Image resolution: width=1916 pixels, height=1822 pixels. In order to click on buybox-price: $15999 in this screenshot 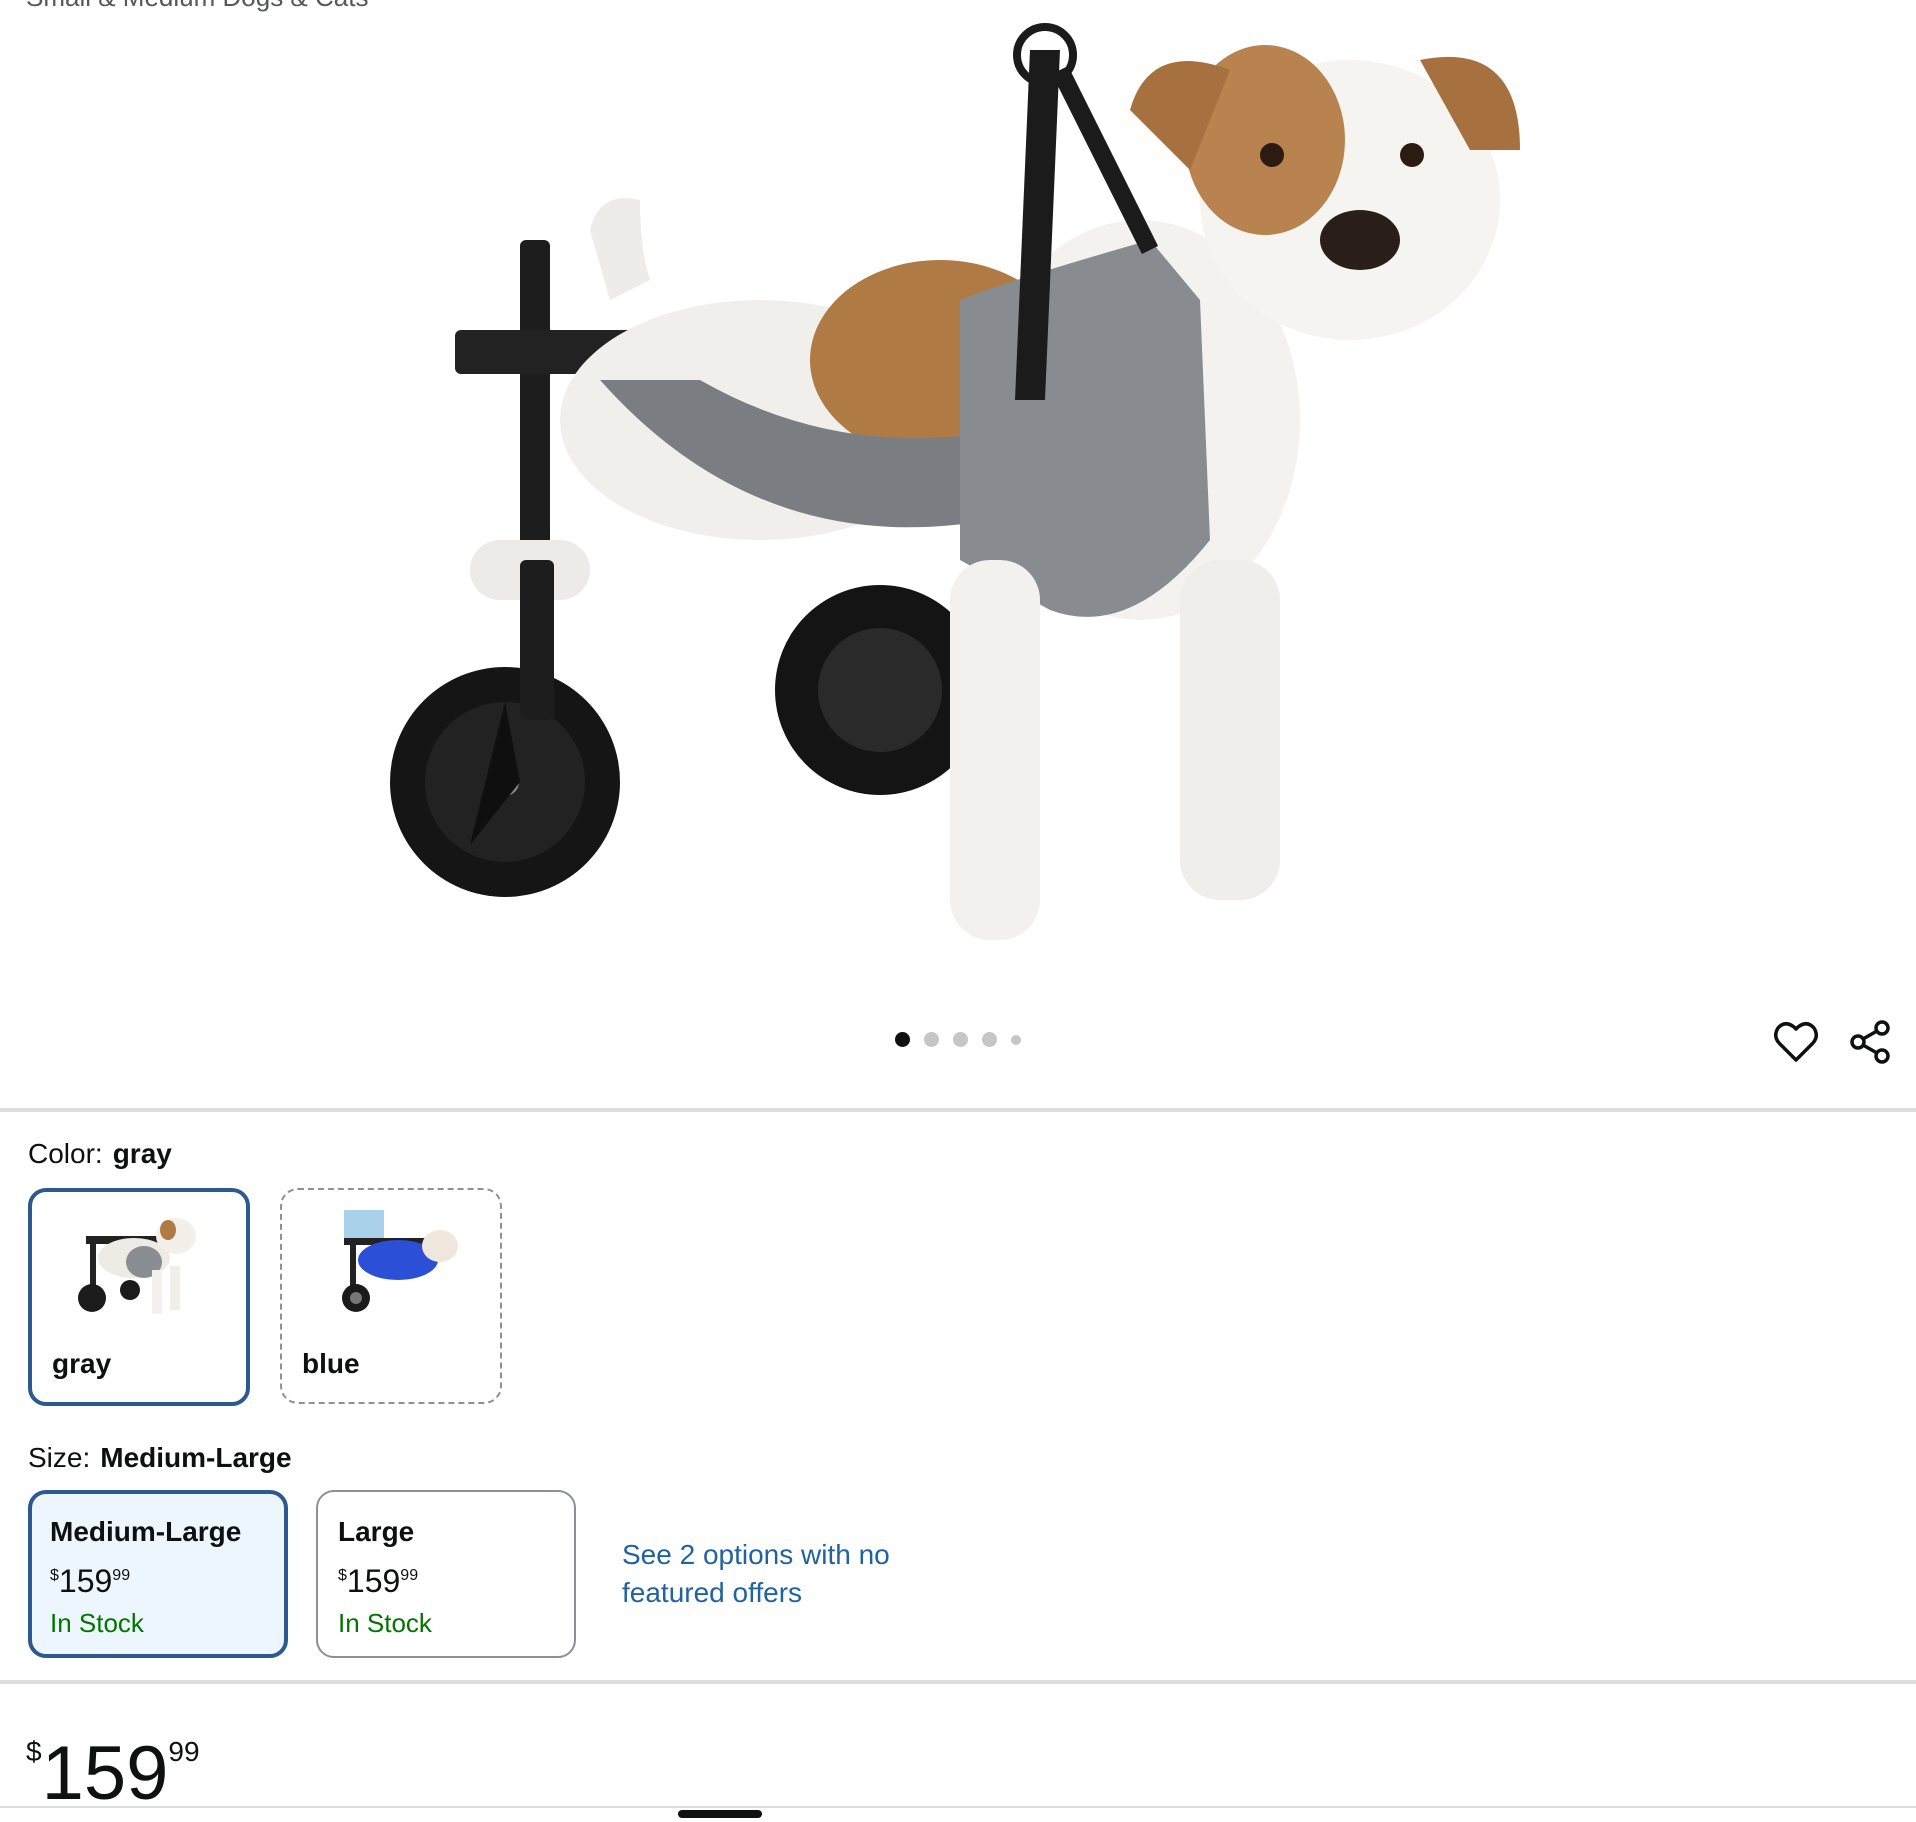, I will do `click(113, 1773)`.